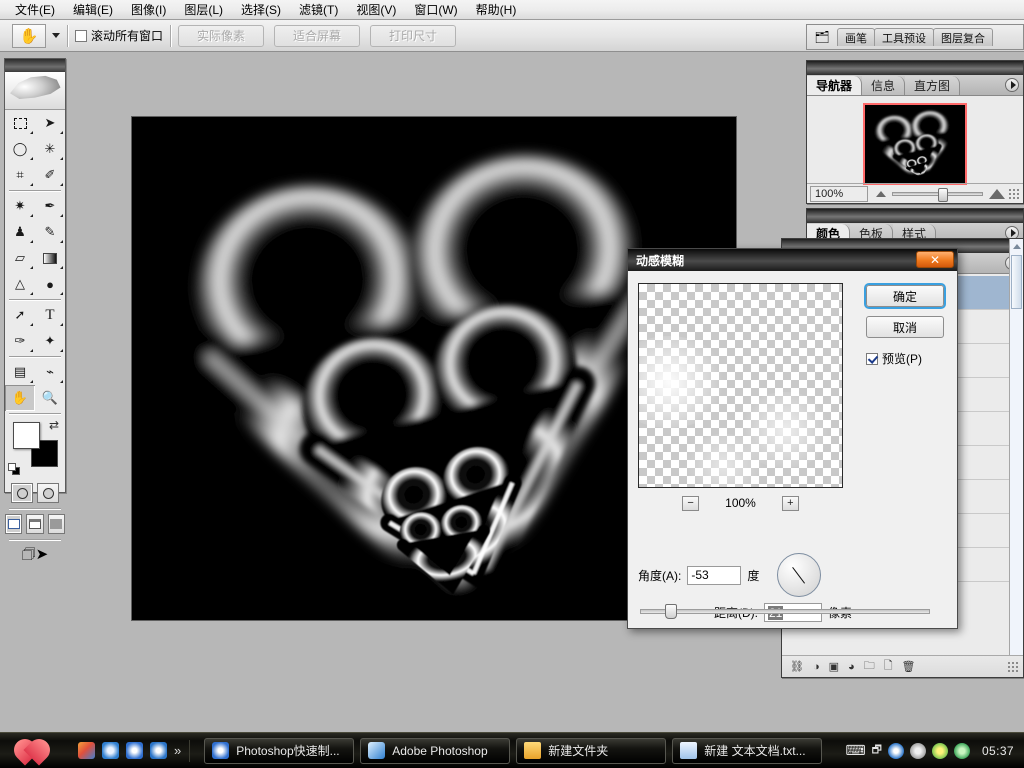 The image size is (1024, 768). I want to click on scroll-up-icon, so click(1016, 246).